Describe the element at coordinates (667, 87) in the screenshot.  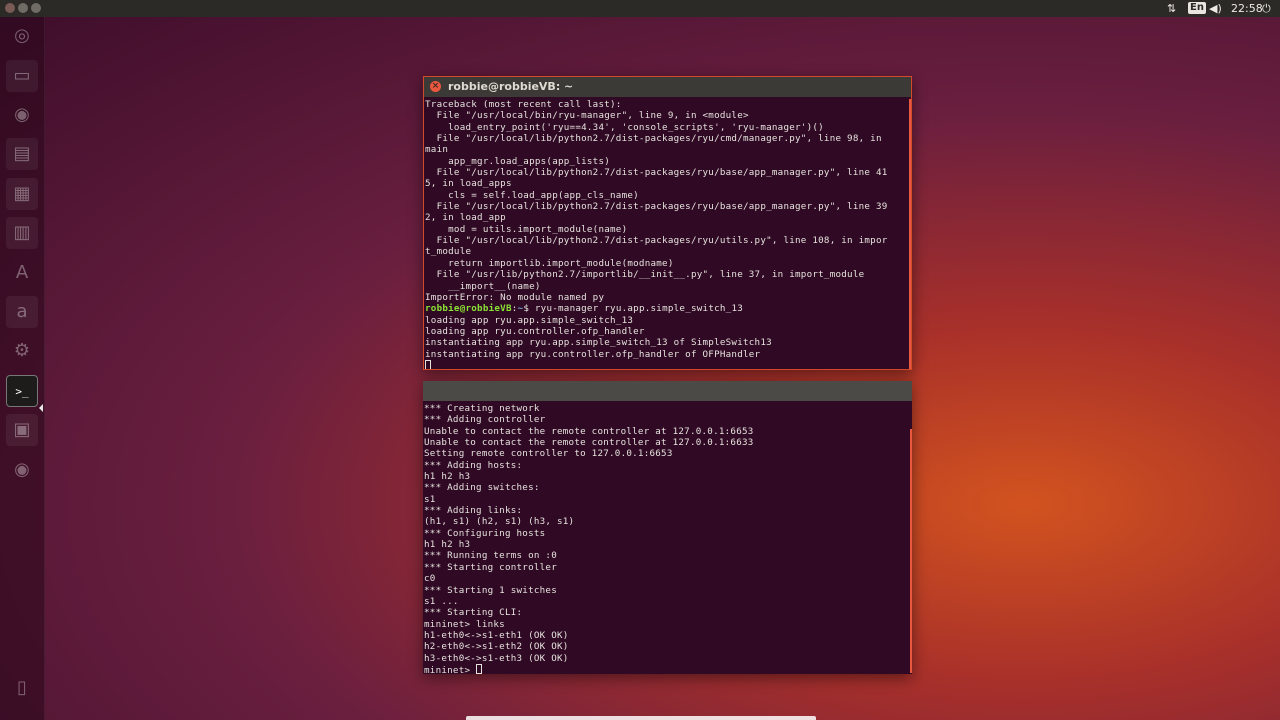
I see `terminal-titlebar: × robbie@robbieVB: ~` at that location.